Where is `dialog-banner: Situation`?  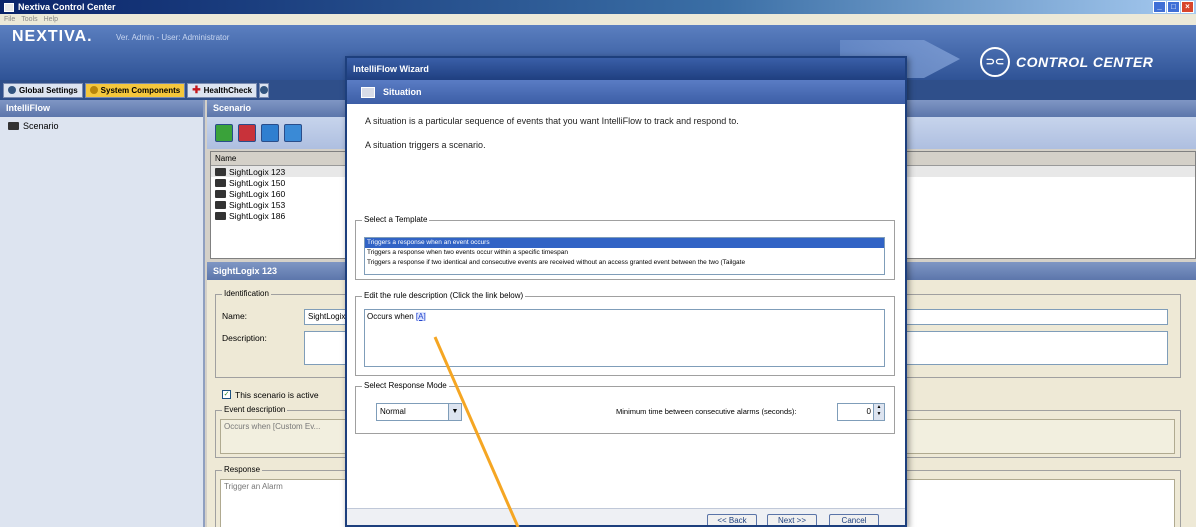
dialog-banner: Situation is located at coordinates (626, 92).